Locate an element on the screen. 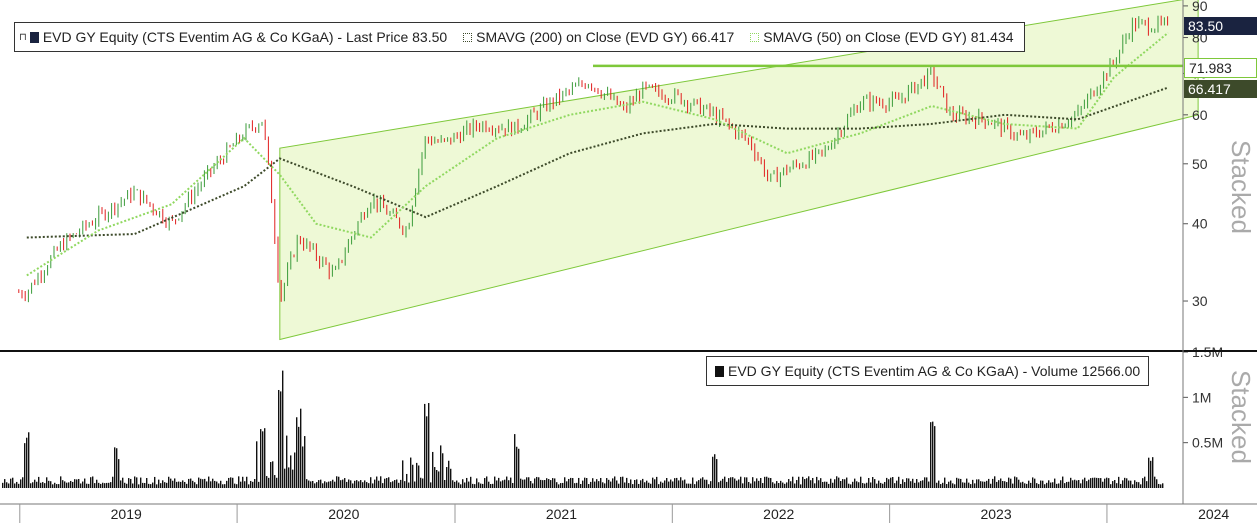 Image resolution: width=1257 pixels, height=523 pixels. pin-icon: ⊓ is located at coordinates (23, 37).